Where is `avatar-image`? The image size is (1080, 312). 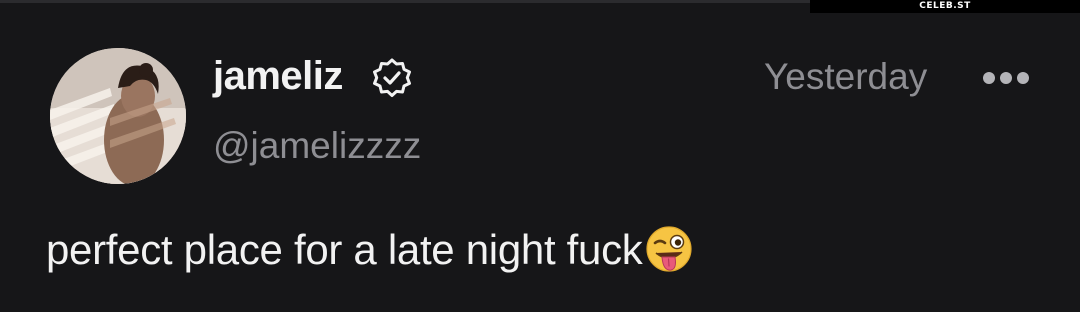 avatar-image is located at coordinates (118, 116).